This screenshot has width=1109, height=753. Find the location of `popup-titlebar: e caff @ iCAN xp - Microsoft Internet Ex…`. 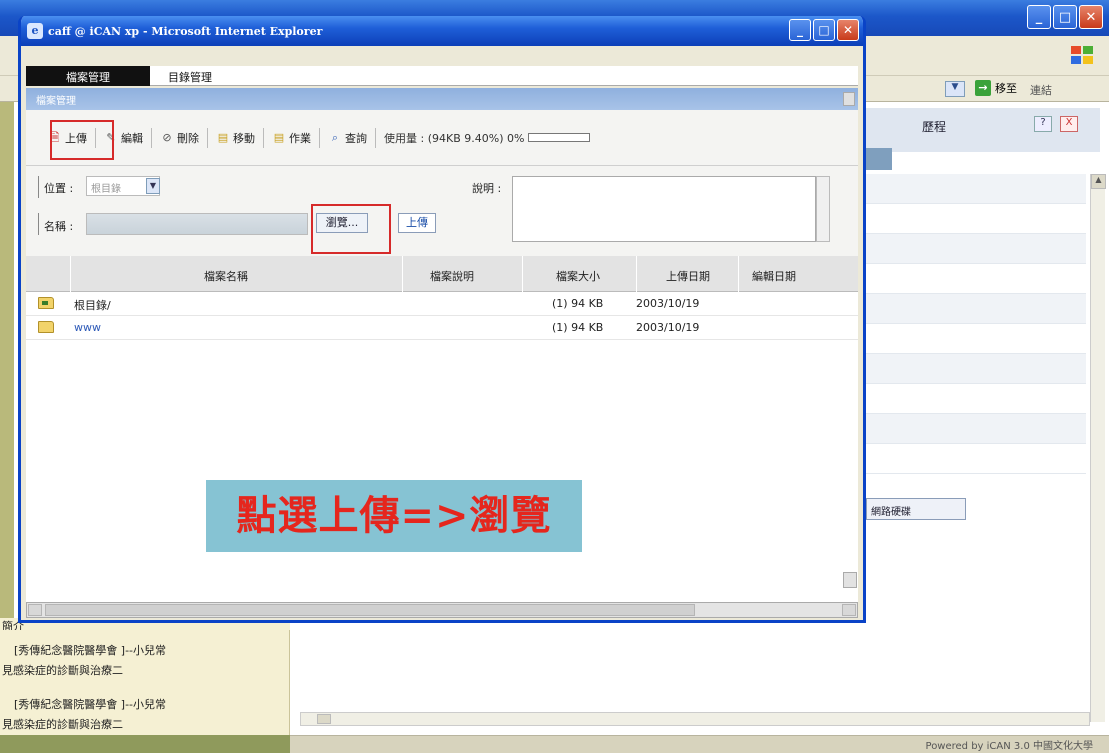

popup-titlebar: e caff @ iCAN xp - Microsoft Internet Ex… is located at coordinates (442, 31).